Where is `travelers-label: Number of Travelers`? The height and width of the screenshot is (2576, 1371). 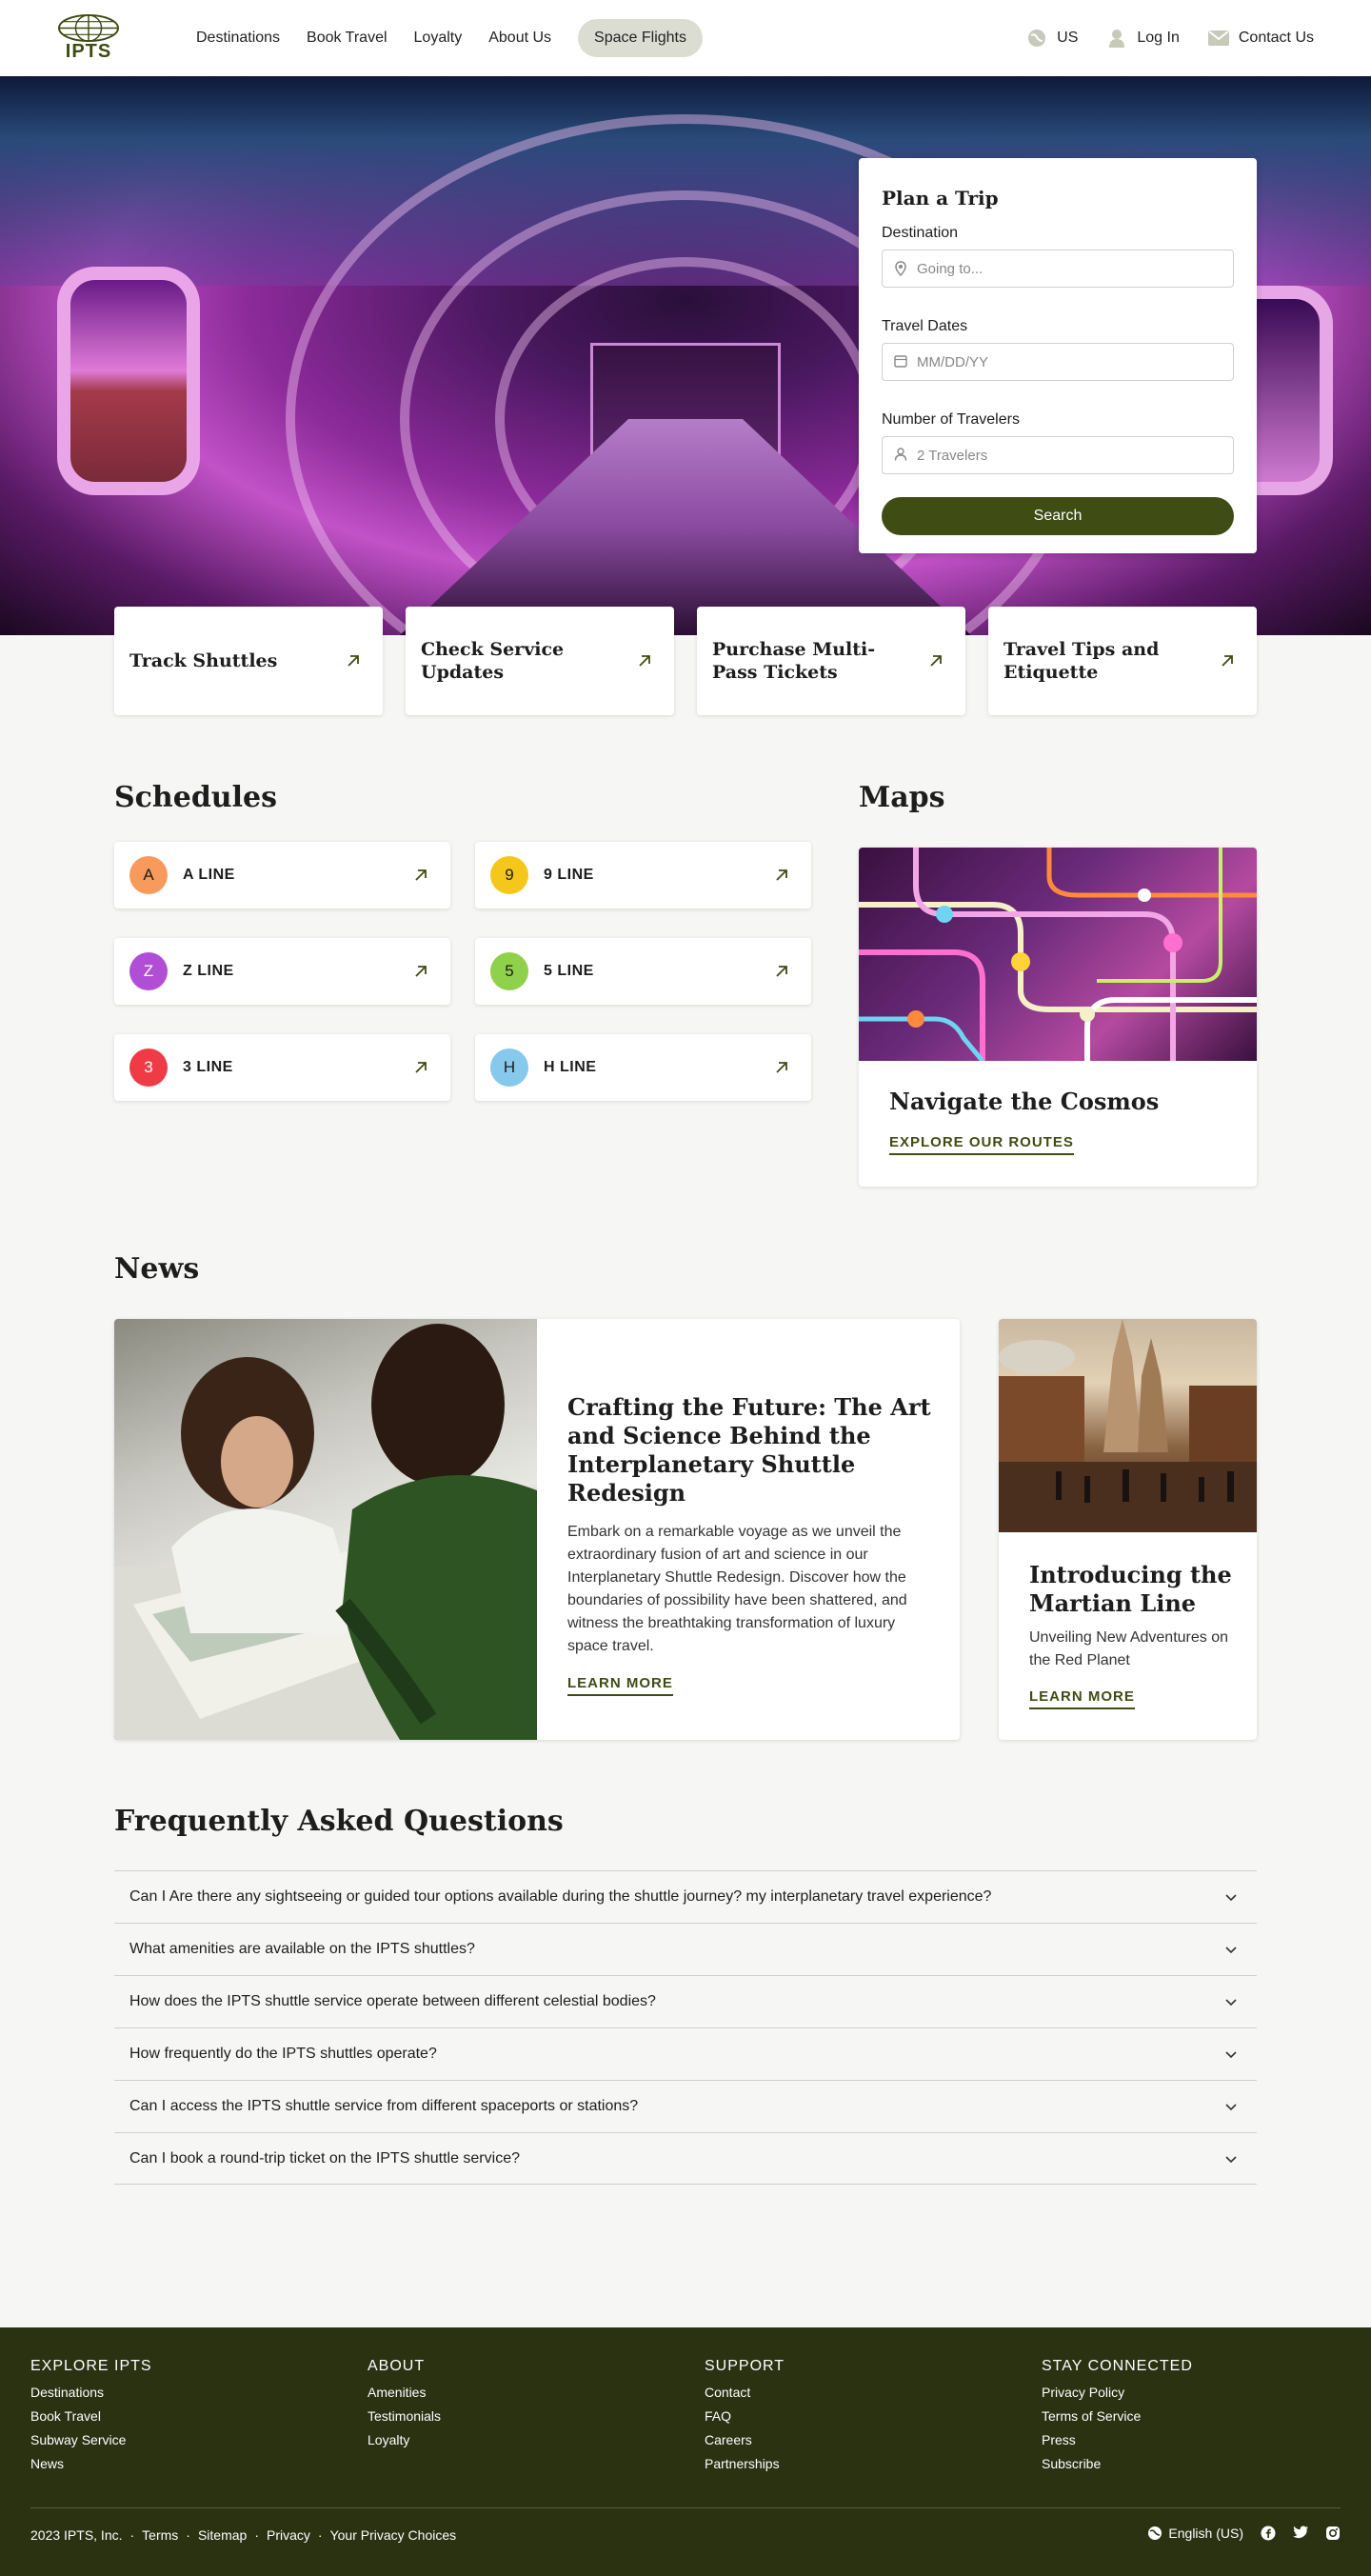 travelers-label: Number of Travelers is located at coordinates (951, 419).